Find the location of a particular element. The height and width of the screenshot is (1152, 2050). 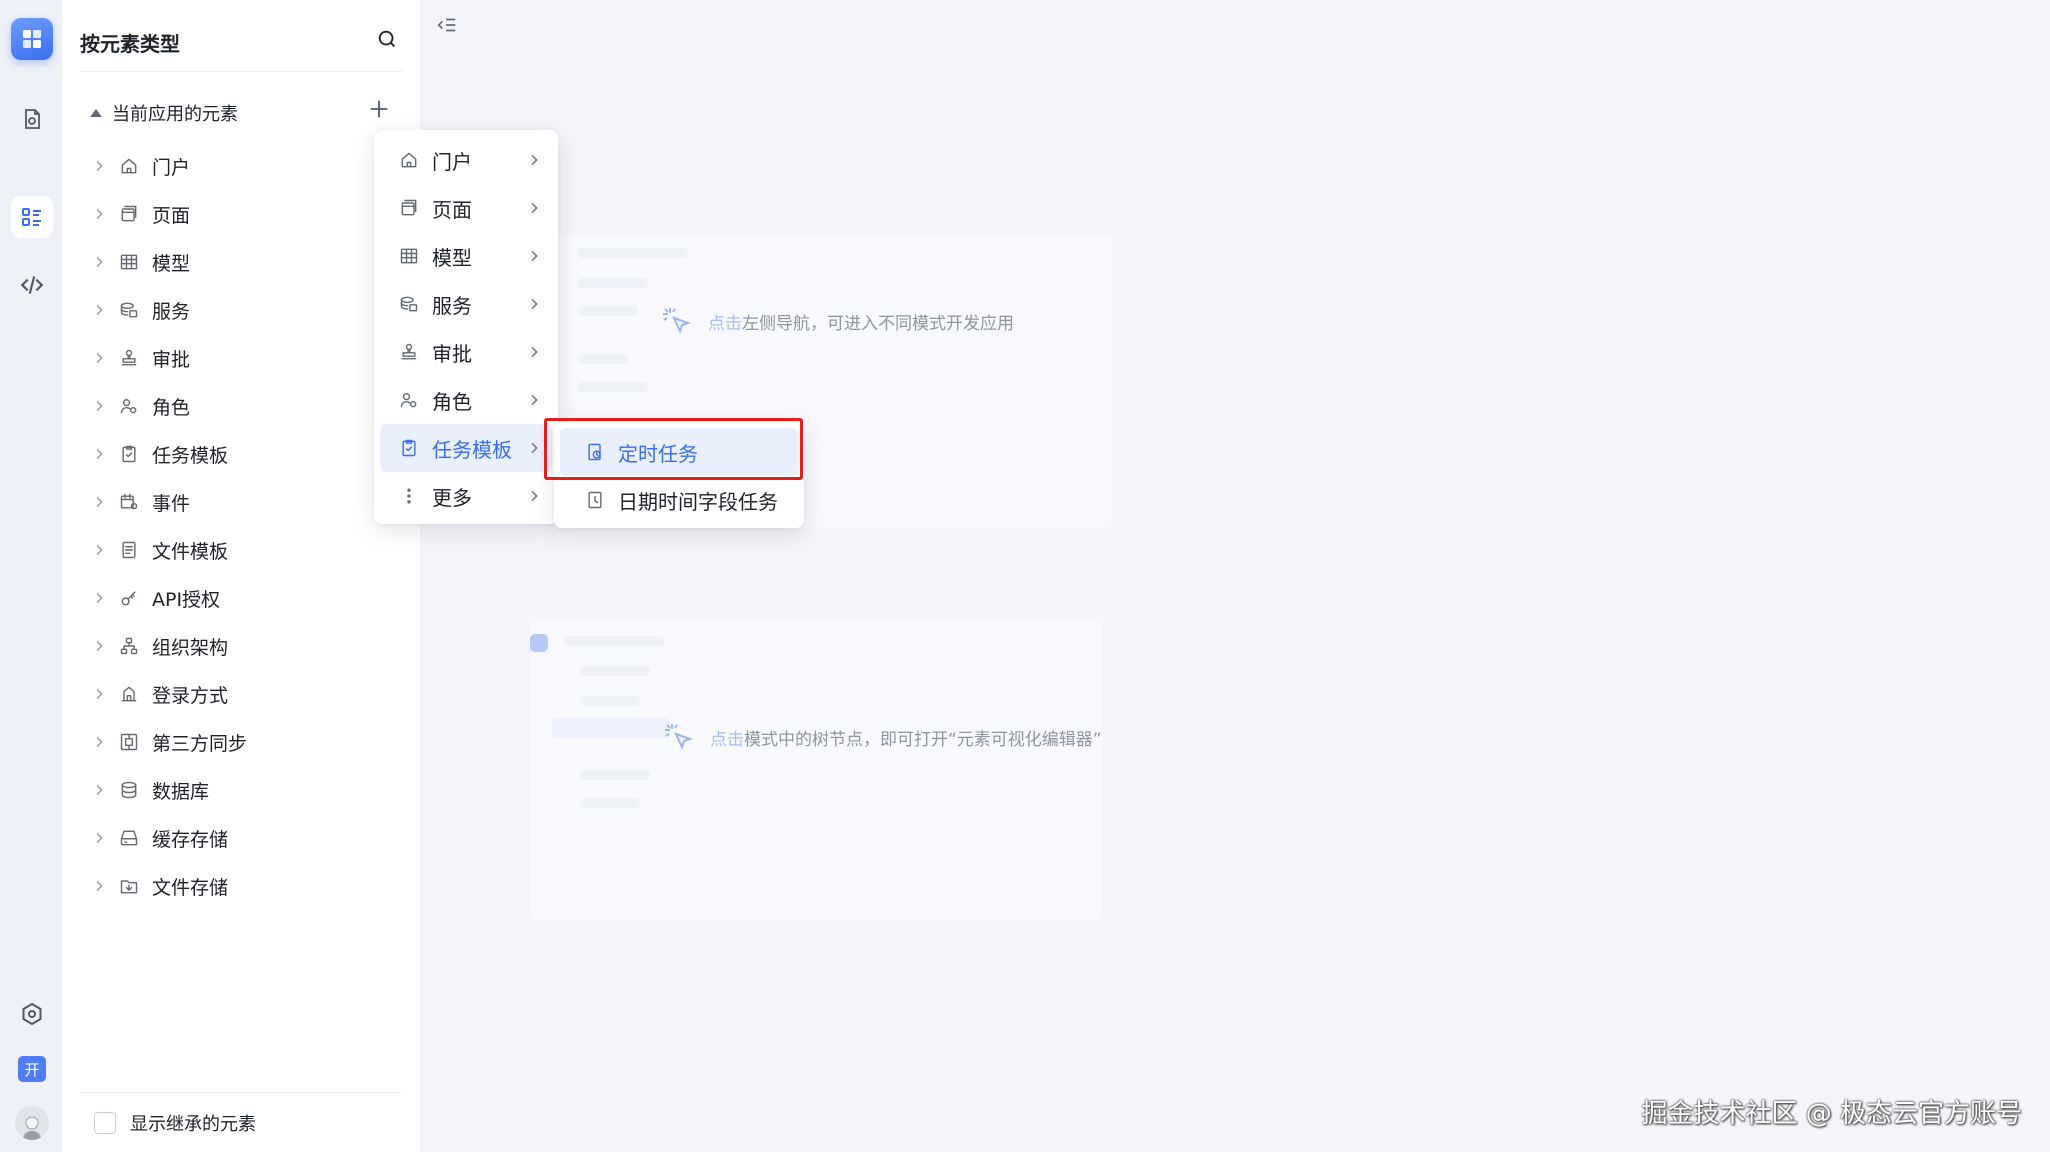

tree-item-label: 审批 is located at coordinates (171, 359).